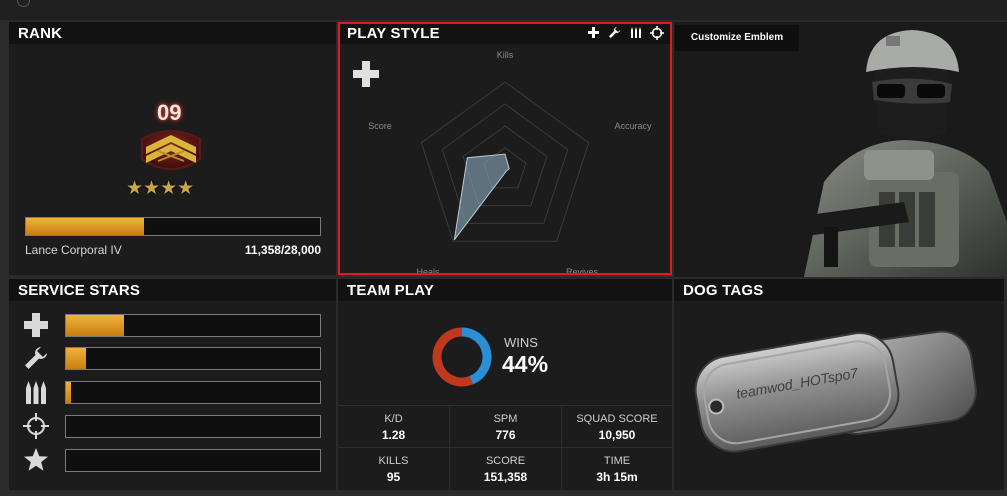  What do you see at coordinates (36, 325) in the screenshot?
I see `plus-icon` at bounding box center [36, 325].